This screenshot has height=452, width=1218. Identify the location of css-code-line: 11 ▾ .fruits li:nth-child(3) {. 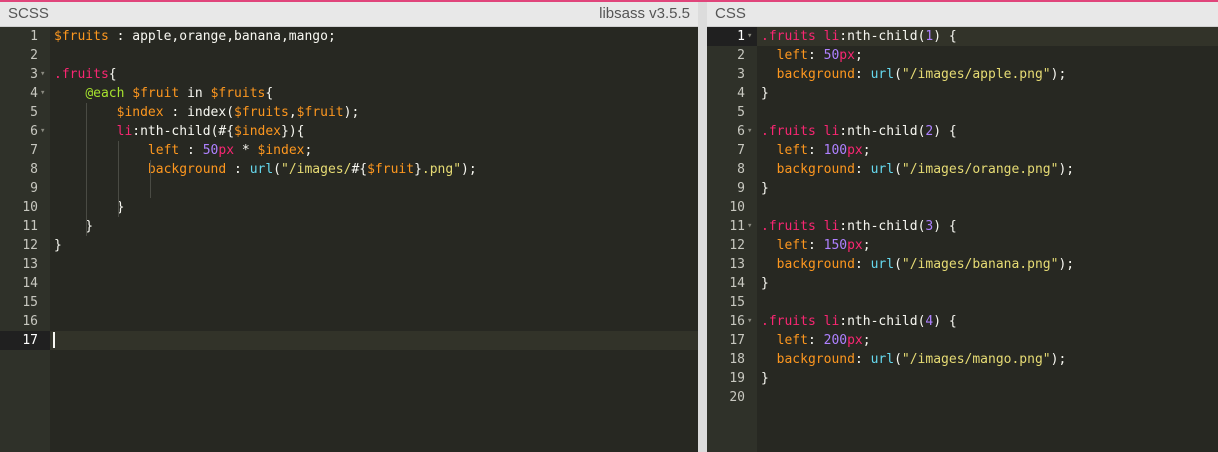
(962, 226).